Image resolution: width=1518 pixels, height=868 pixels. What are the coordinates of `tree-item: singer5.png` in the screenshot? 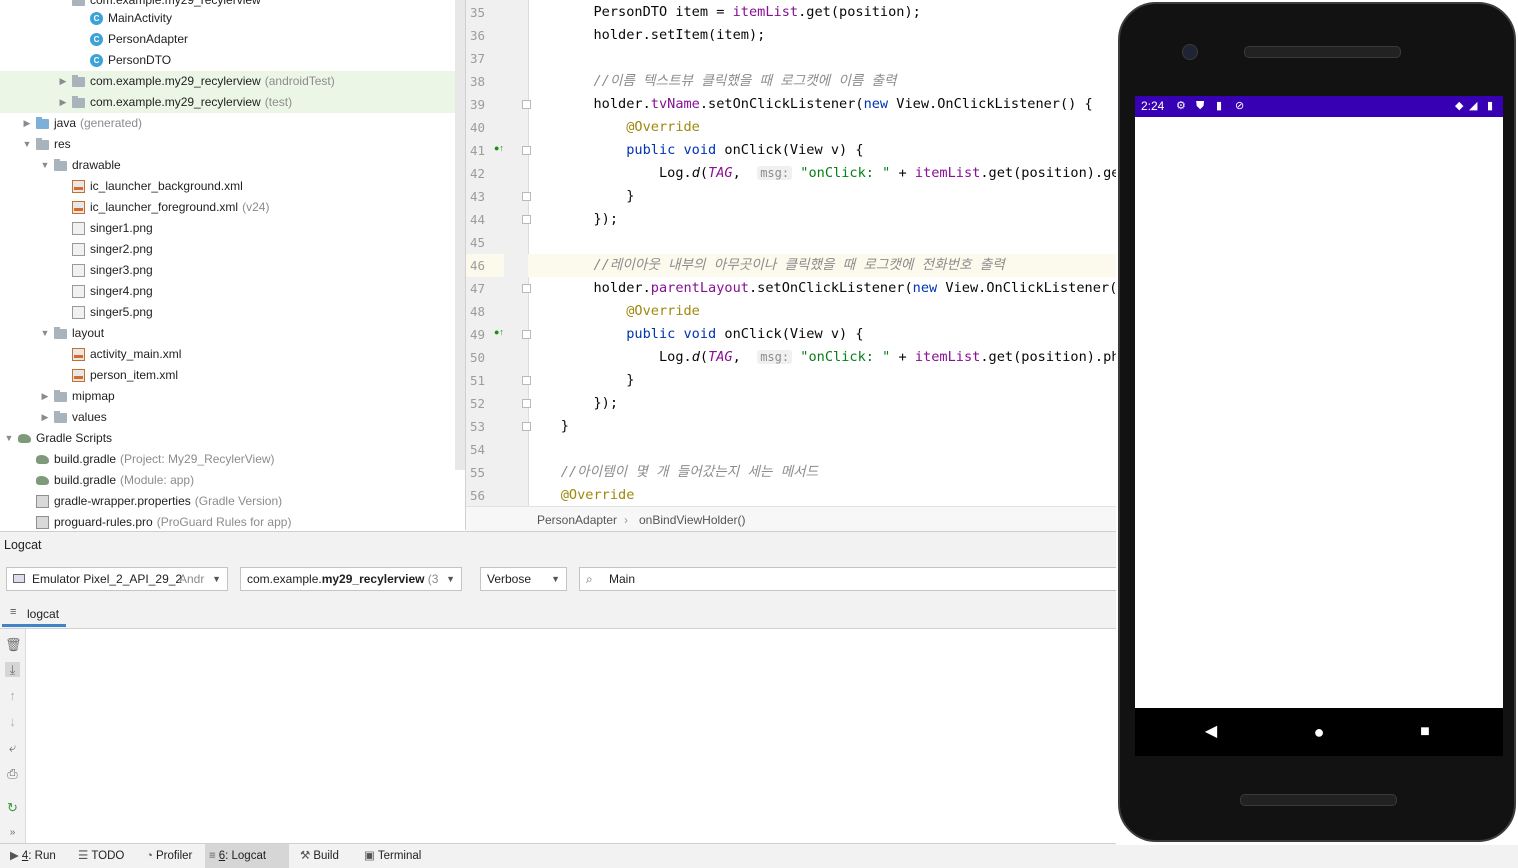 It's located at (227, 312).